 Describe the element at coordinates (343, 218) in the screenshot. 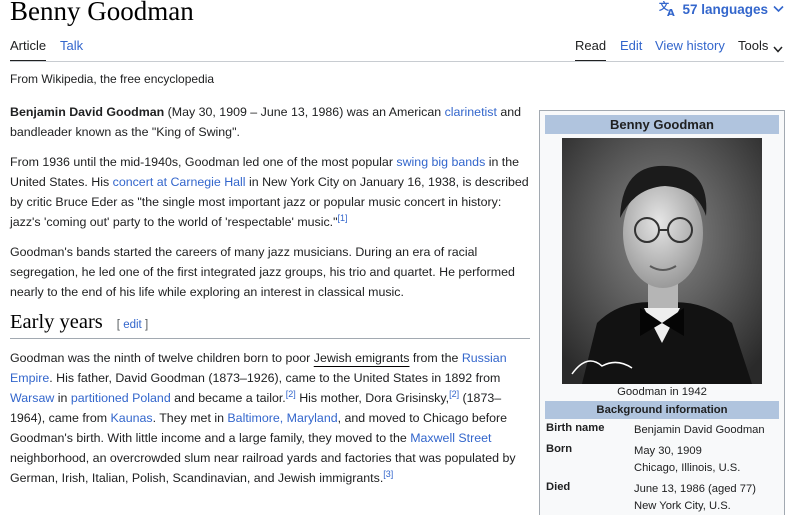

I see `reference-1: [1]` at that location.